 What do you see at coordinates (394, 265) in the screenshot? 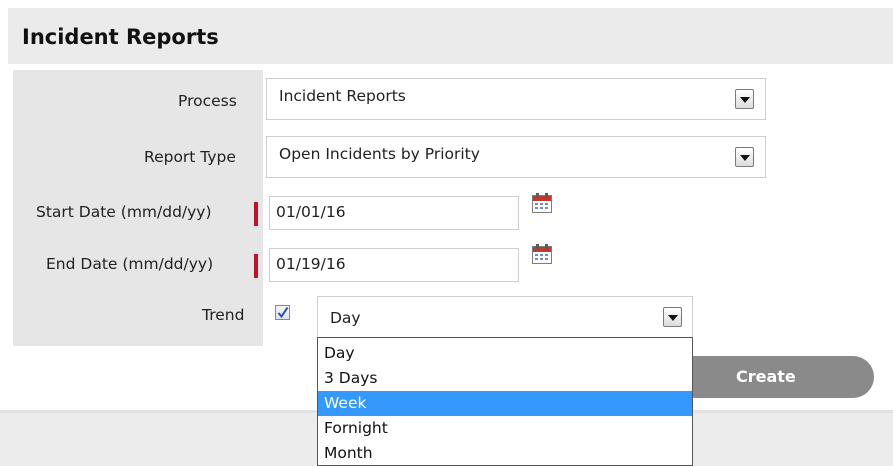
I see `end-date-field: 01/19/16` at bounding box center [394, 265].